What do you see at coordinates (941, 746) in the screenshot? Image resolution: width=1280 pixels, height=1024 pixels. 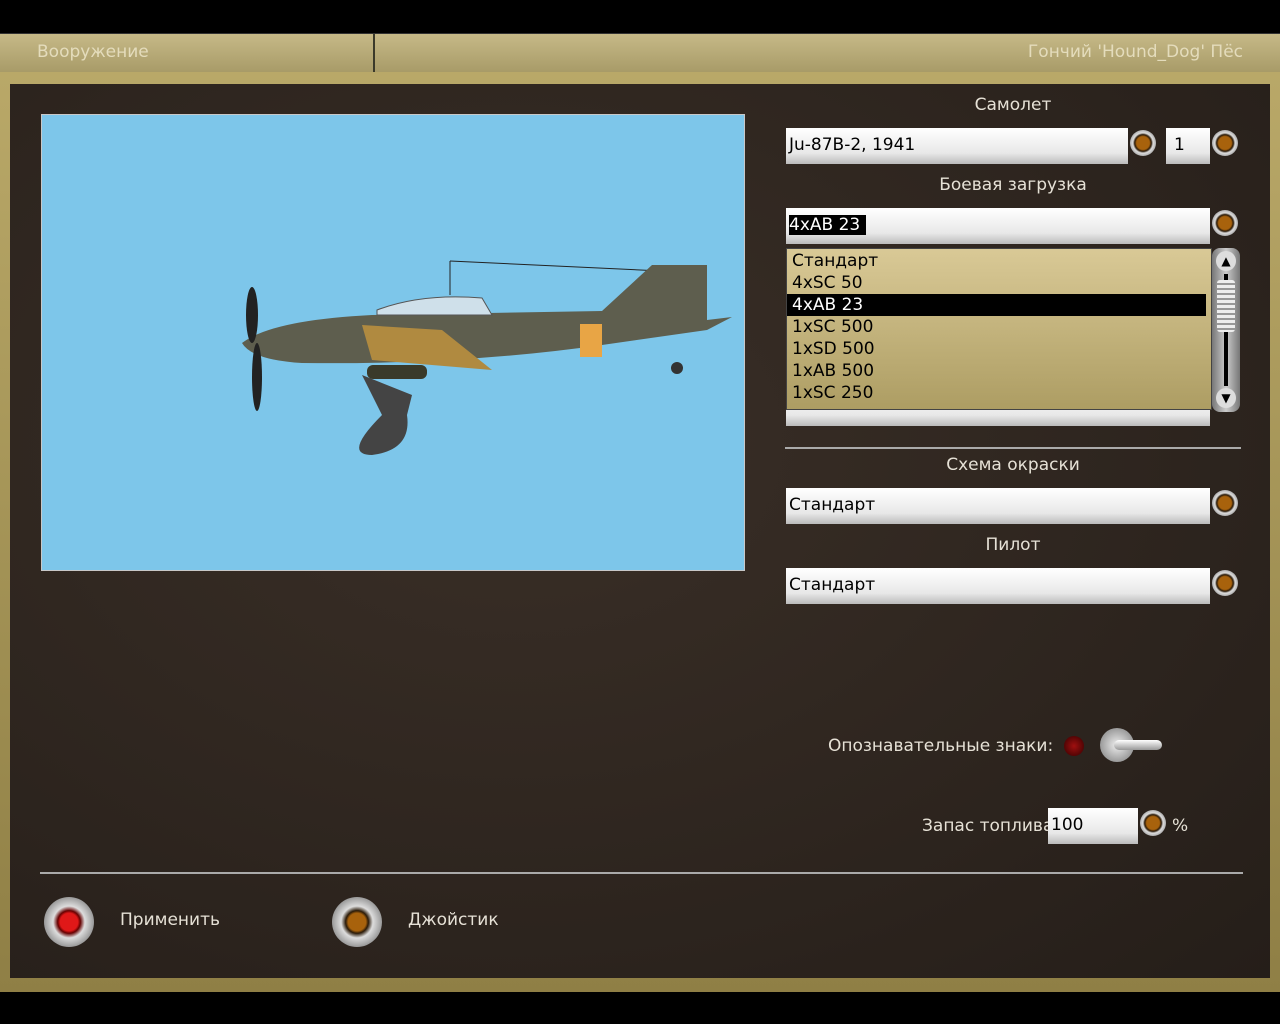 I see `markings-label: Опознавательные знаки:` at bounding box center [941, 746].